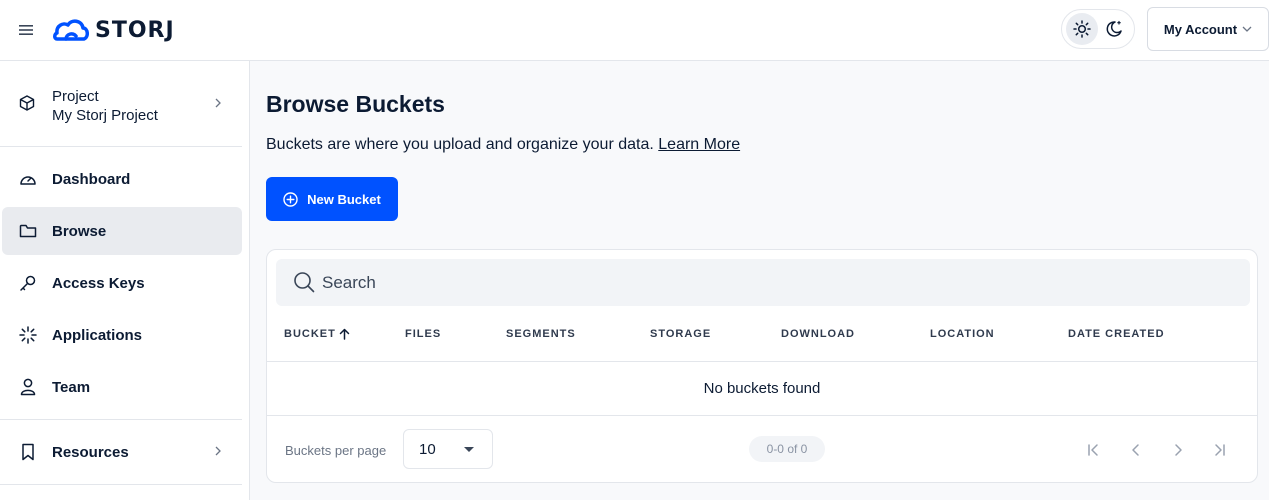  Describe the element at coordinates (105, 115) in the screenshot. I see `project-name: My Storj Project` at that location.